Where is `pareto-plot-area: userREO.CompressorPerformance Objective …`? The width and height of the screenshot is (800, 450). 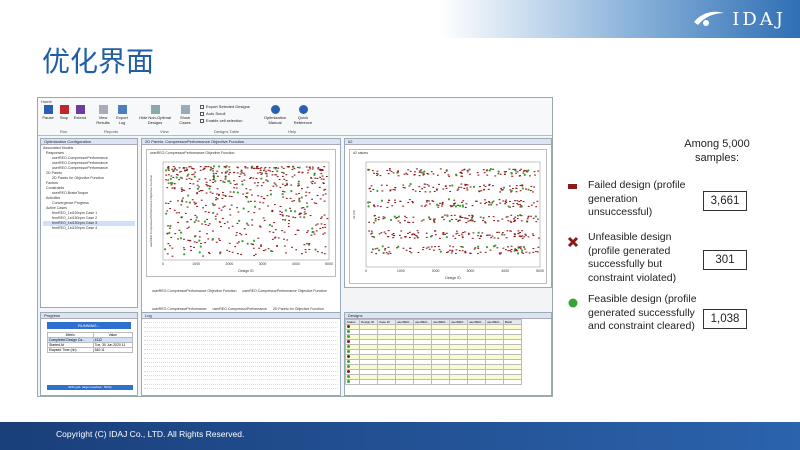
pareto-plot-area: userREO.CompressorPerformance Objective … is located at coordinates (241, 213).